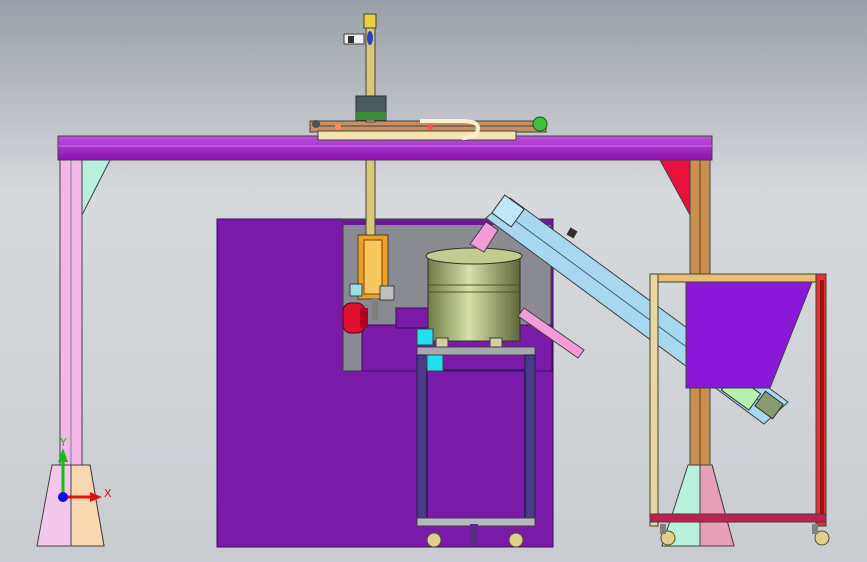  Describe the element at coordinates (108, 493) in the screenshot. I see `triad-x-label: X` at that location.